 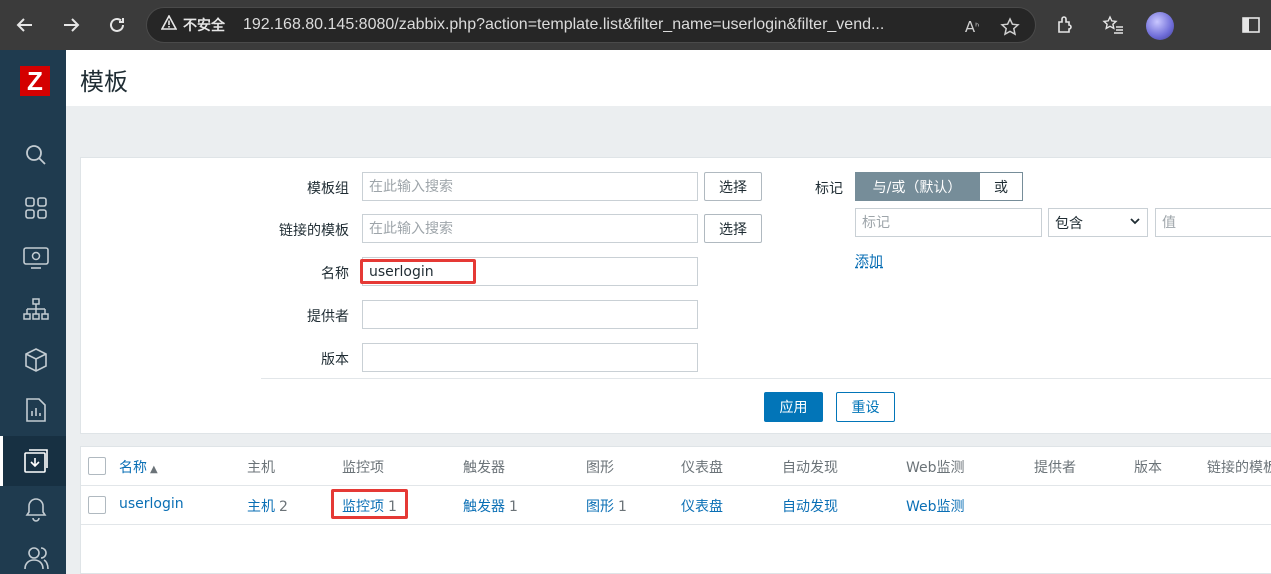 What do you see at coordinates (1069, 223) in the screenshot?
I see `tag-operator-value: 包含` at bounding box center [1069, 223].